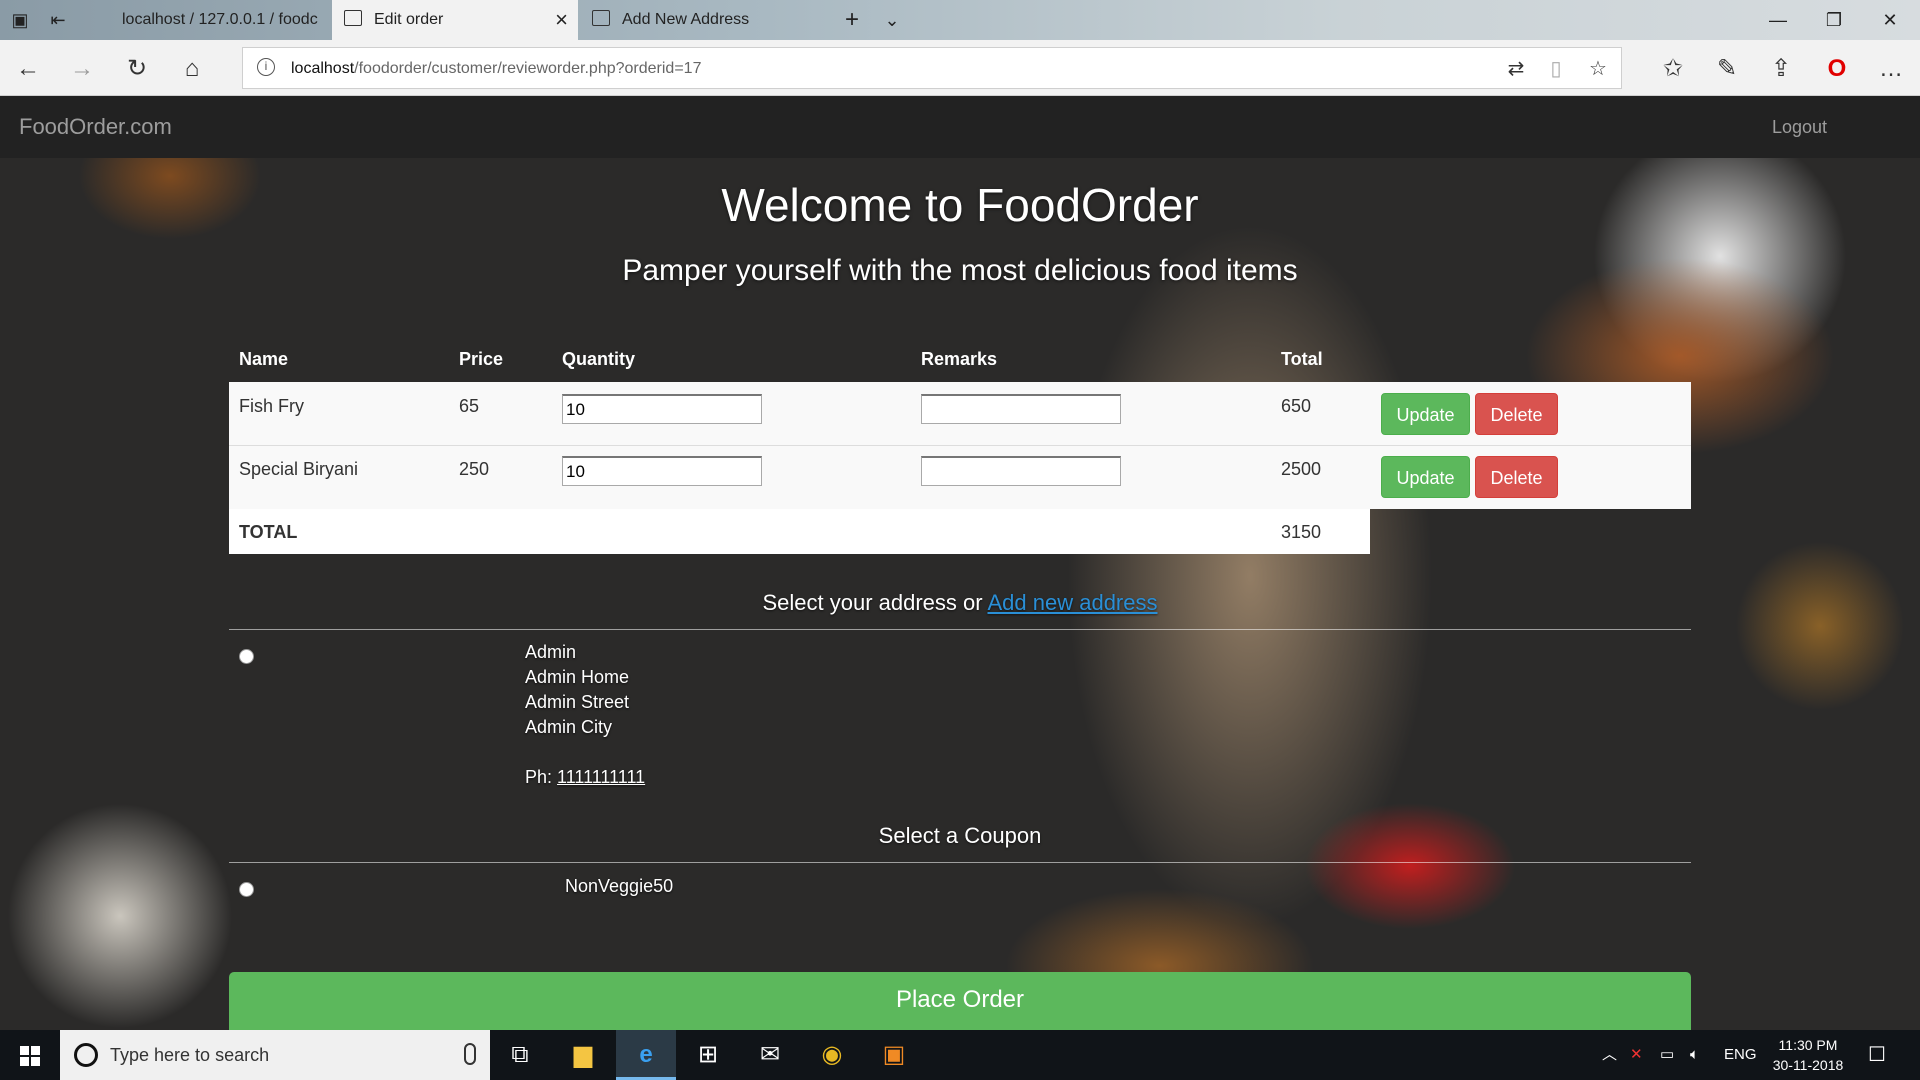 The height and width of the screenshot is (1080, 1920). Describe the element at coordinates (1694, 1055) in the screenshot. I see `volume-icon: 🔈︎` at that location.